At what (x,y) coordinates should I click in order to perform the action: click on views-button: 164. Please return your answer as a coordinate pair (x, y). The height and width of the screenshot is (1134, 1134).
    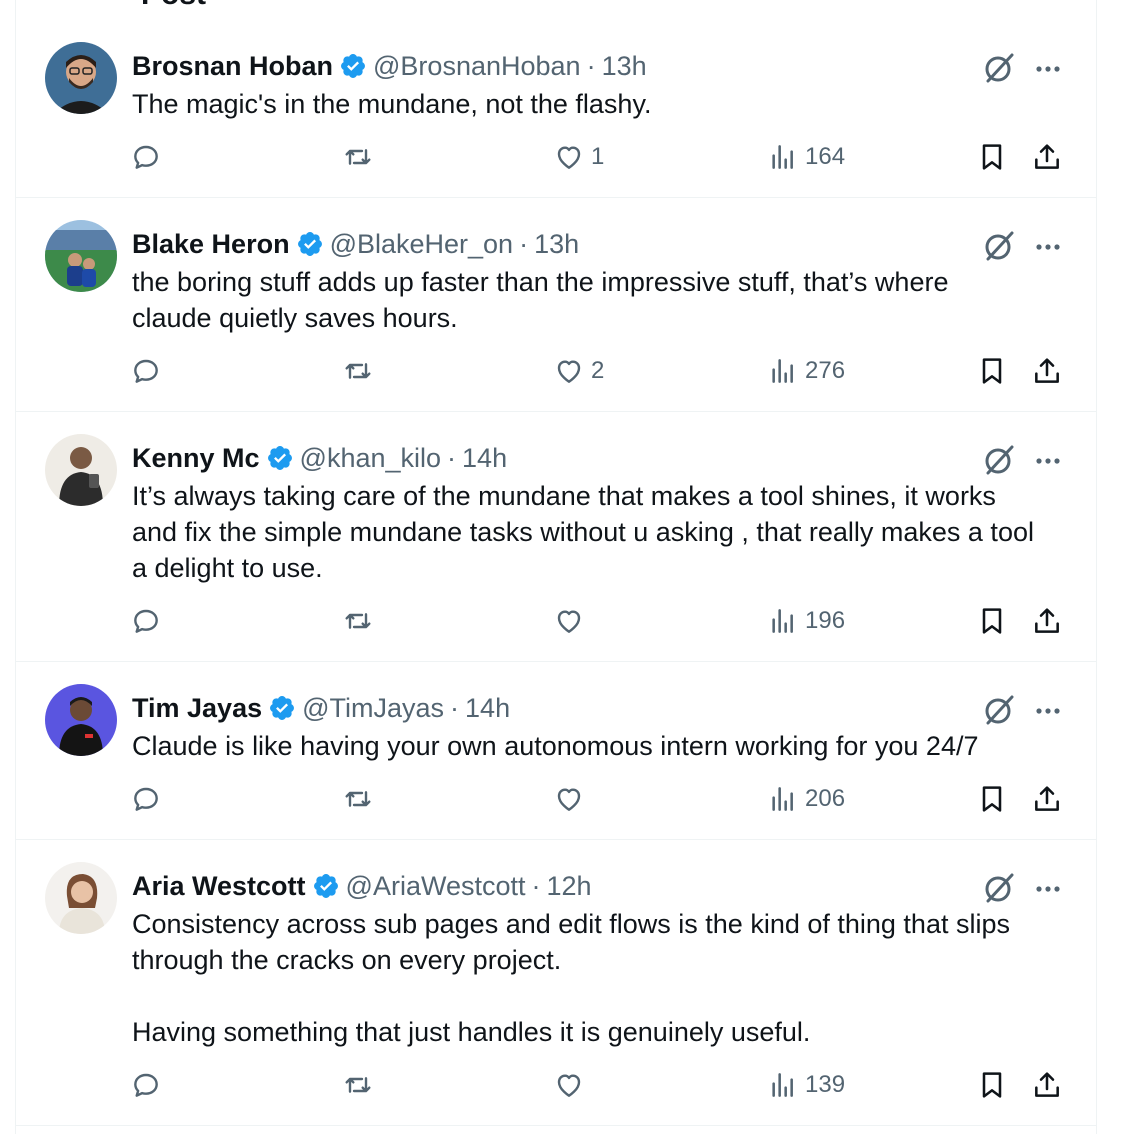
    Looking at the image, I should click on (806, 157).